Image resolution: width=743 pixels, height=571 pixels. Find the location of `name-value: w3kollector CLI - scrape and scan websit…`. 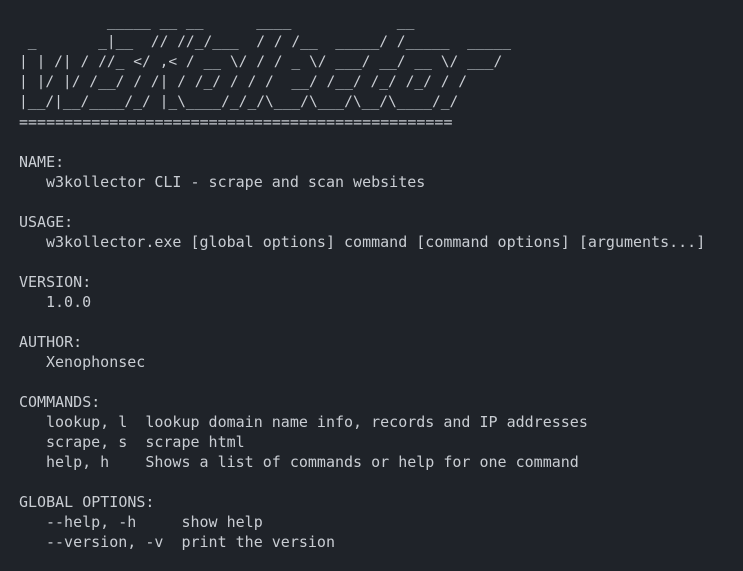

name-value: w3kollector CLI - scrape and scan websit… is located at coordinates (236, 182).